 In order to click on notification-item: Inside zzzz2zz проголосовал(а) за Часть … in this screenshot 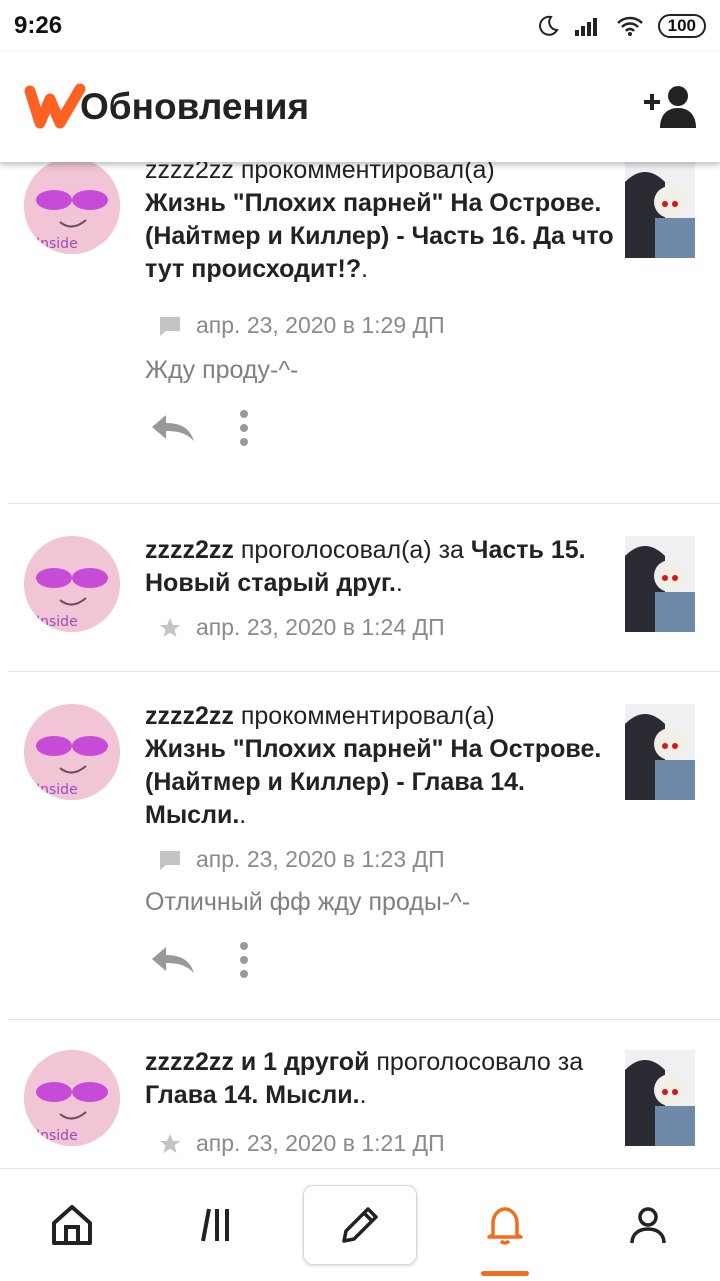, I will do `click(364, 588)`.